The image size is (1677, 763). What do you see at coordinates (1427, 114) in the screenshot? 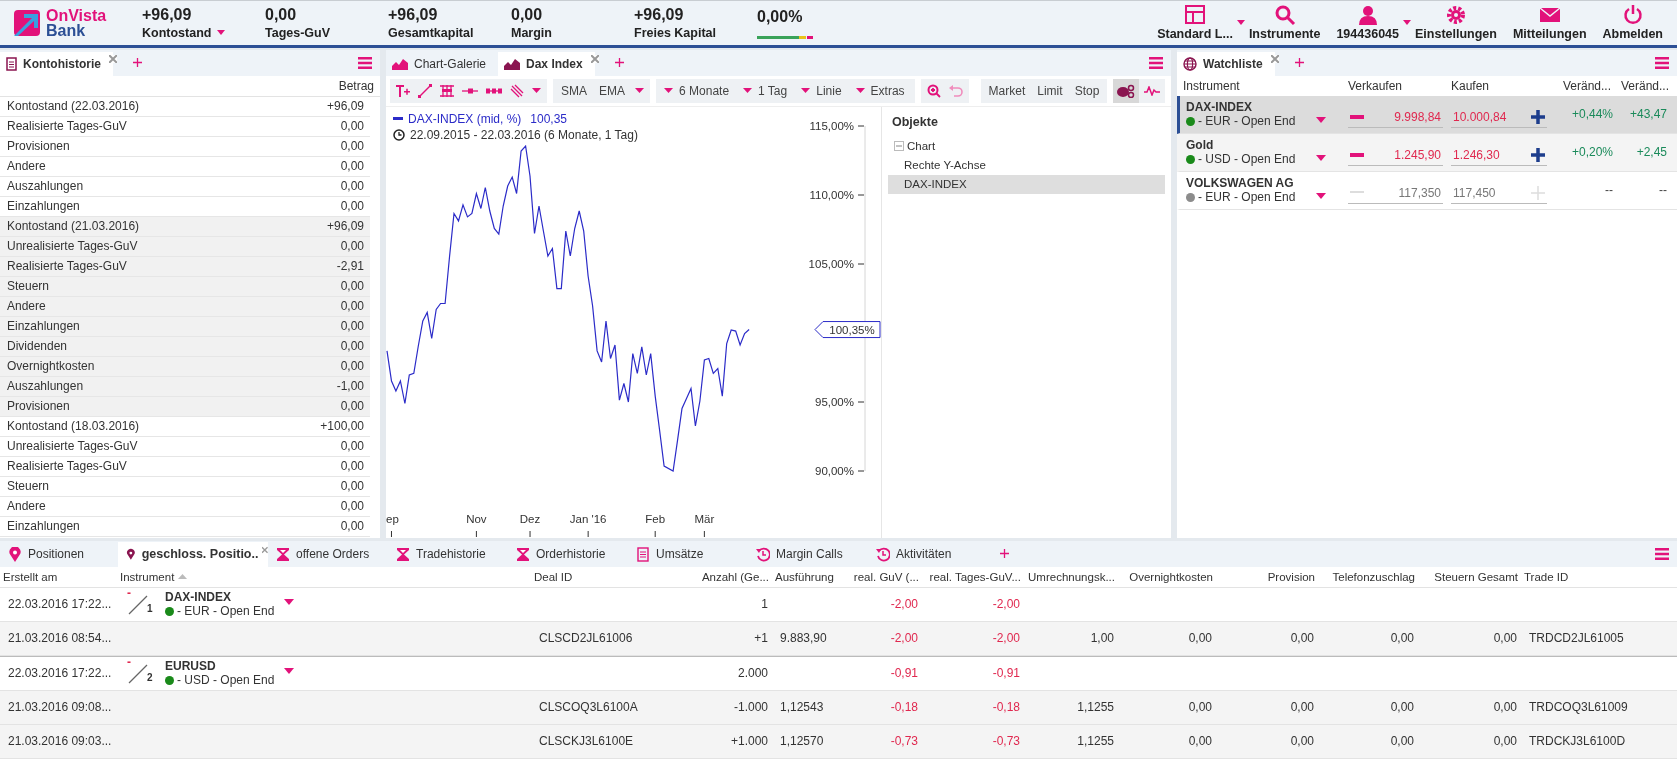
I see `watchlist-row: DAX-INDEX - EUR - Open End 9.998,84 10.000,84 +0,44% +43,47` at bounding box center [1427, 114].